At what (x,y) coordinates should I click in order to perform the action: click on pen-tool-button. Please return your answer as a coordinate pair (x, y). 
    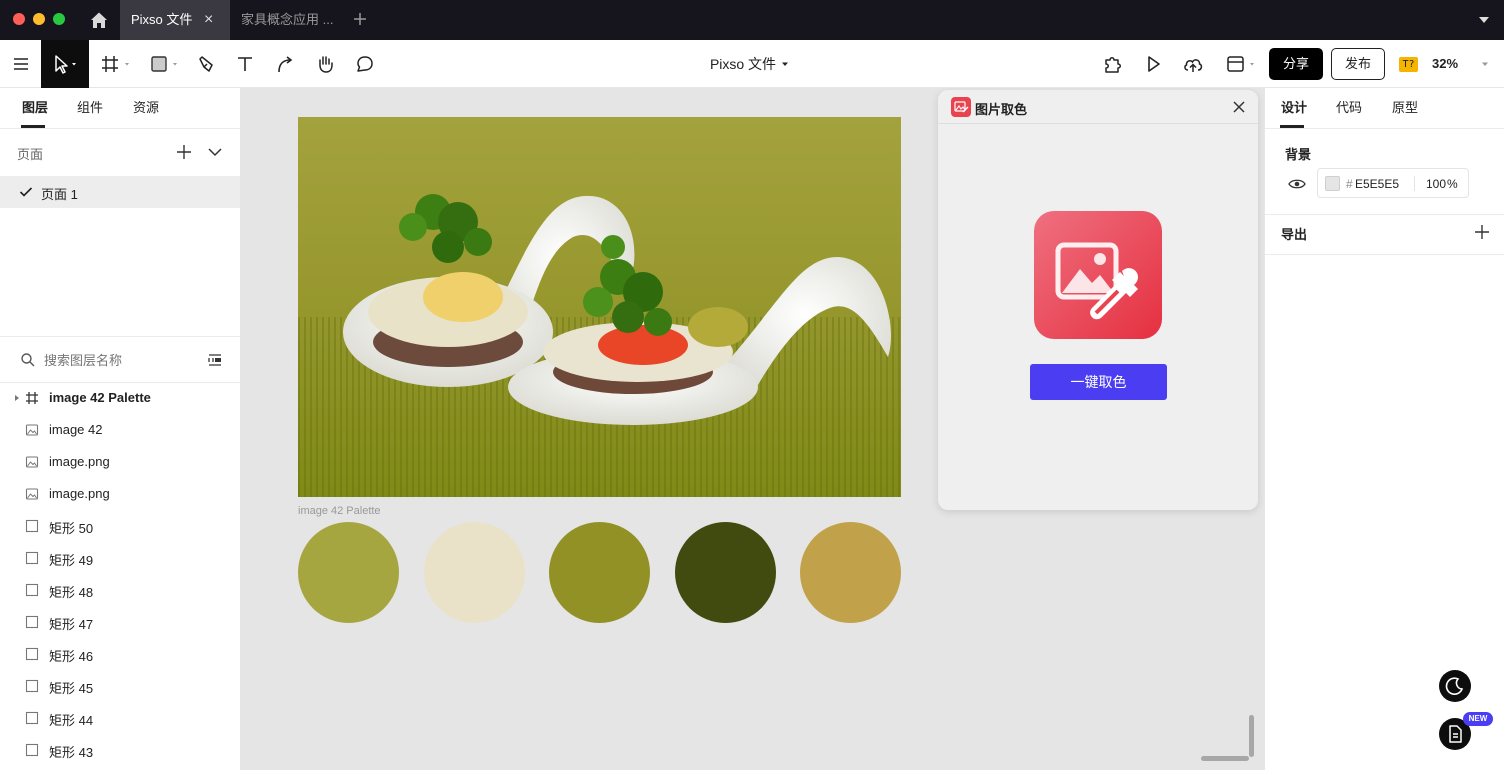
    Looking at the image, I should click on (206, 64).